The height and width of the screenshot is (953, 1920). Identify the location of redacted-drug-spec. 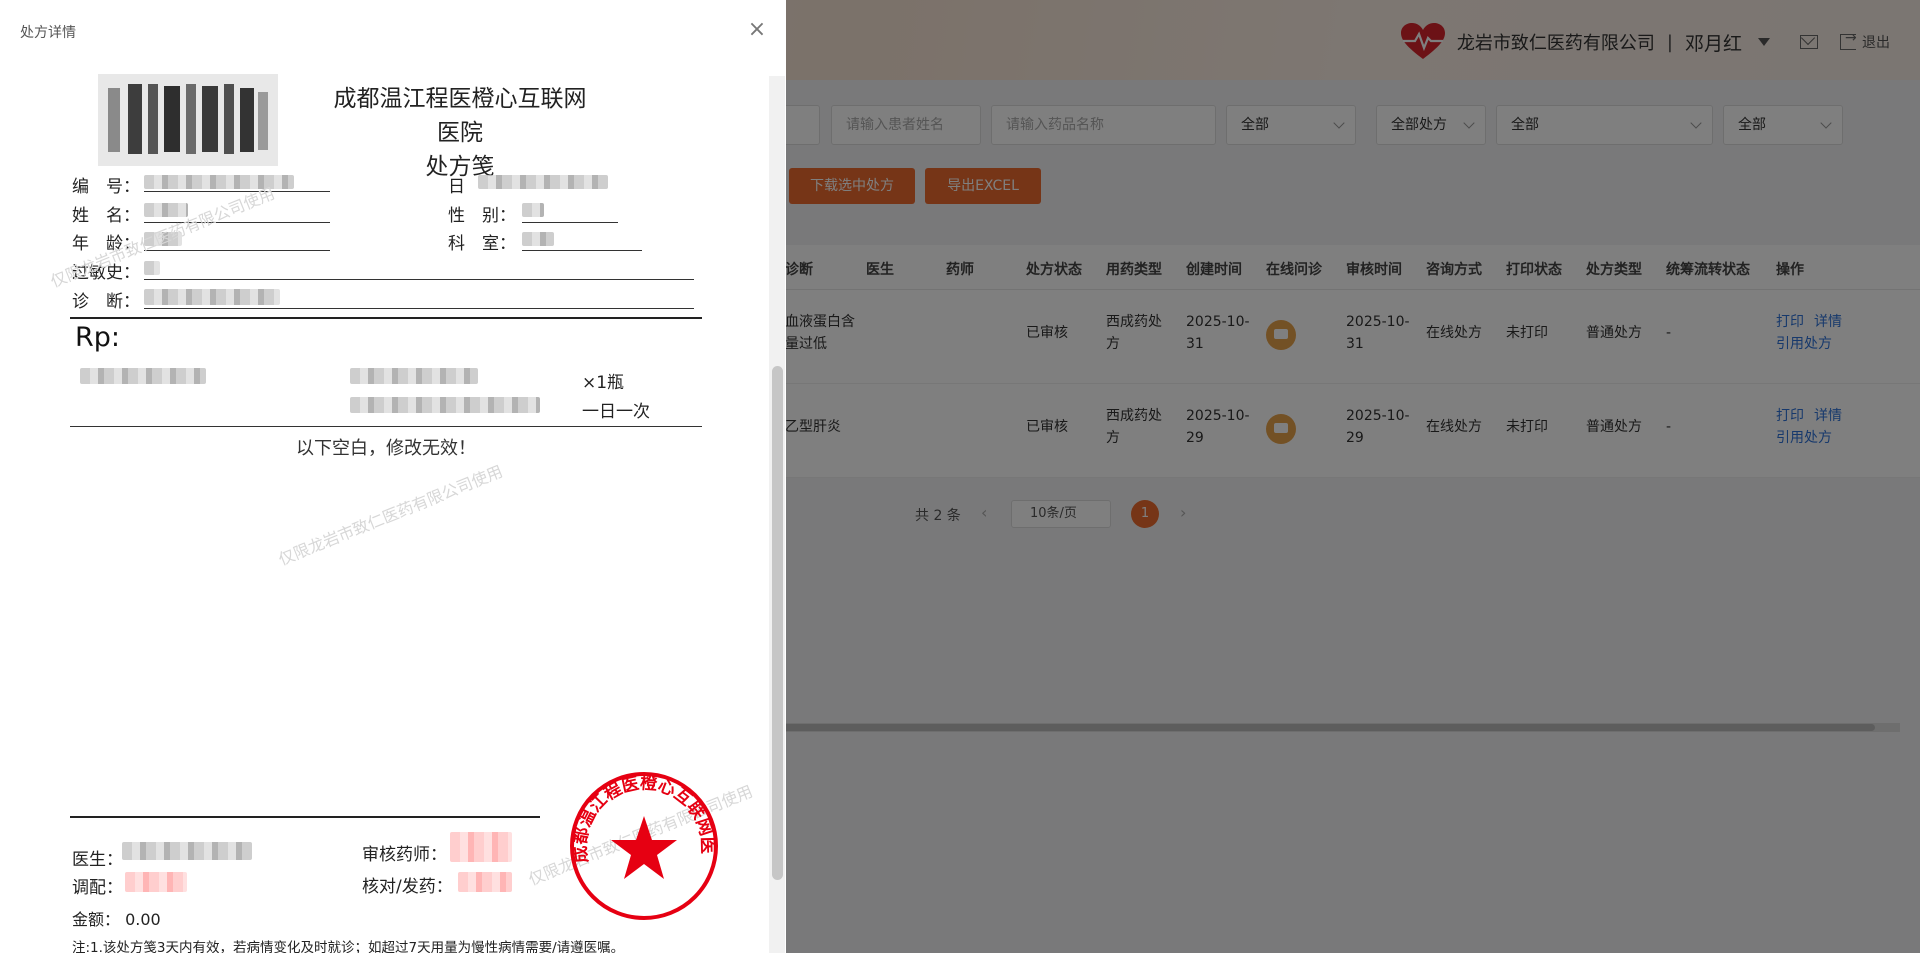
(414, 376).